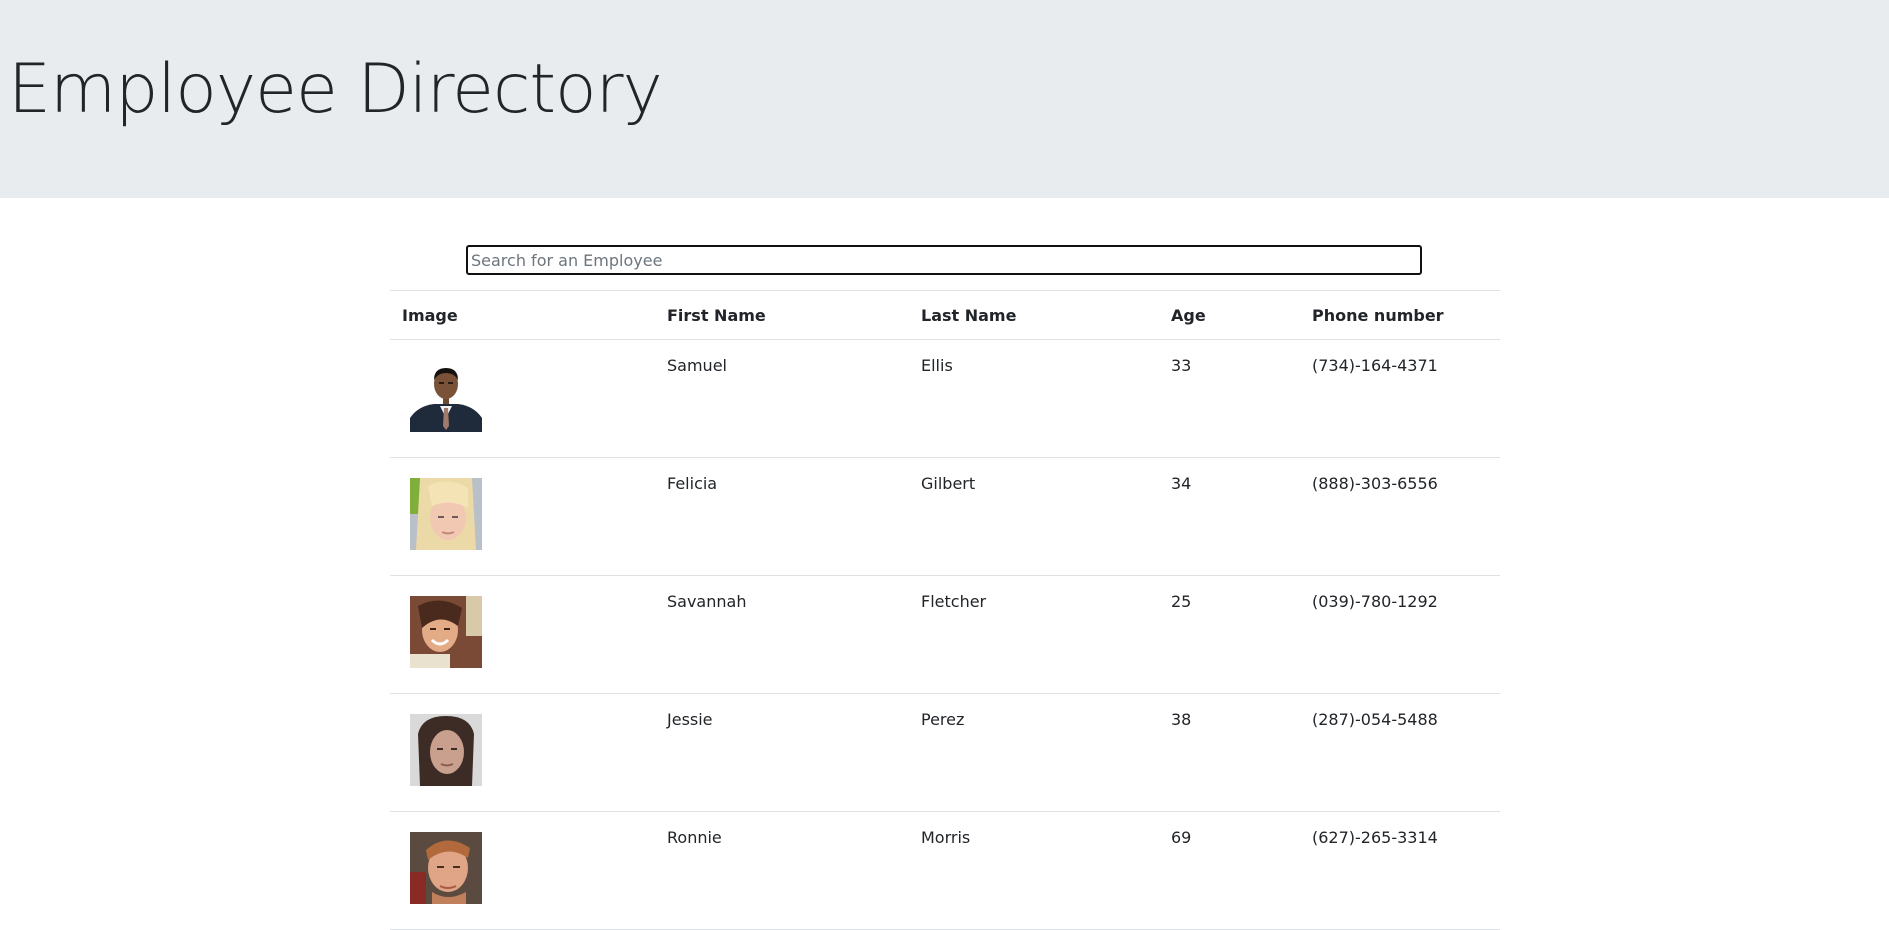 This screenshot has height=930, width=1889. Describe the element at coordinates (335, 89) in the screenshot. I see `page-title: Employee Directory` at that location.